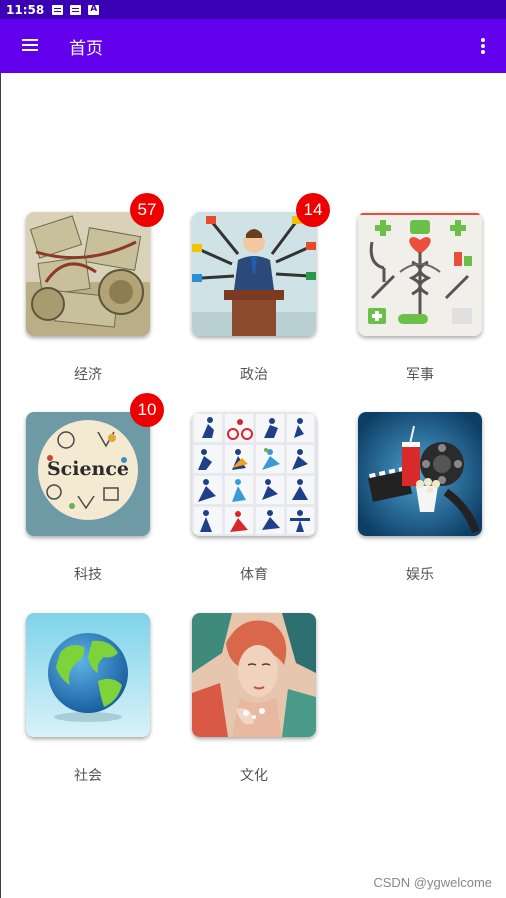 The width and height of the screenshot is (506, 898). What do you see at coordinates (254, 474) in the screenshot?
I see `sports-pictograms-image` at bounding box center [254, 474].